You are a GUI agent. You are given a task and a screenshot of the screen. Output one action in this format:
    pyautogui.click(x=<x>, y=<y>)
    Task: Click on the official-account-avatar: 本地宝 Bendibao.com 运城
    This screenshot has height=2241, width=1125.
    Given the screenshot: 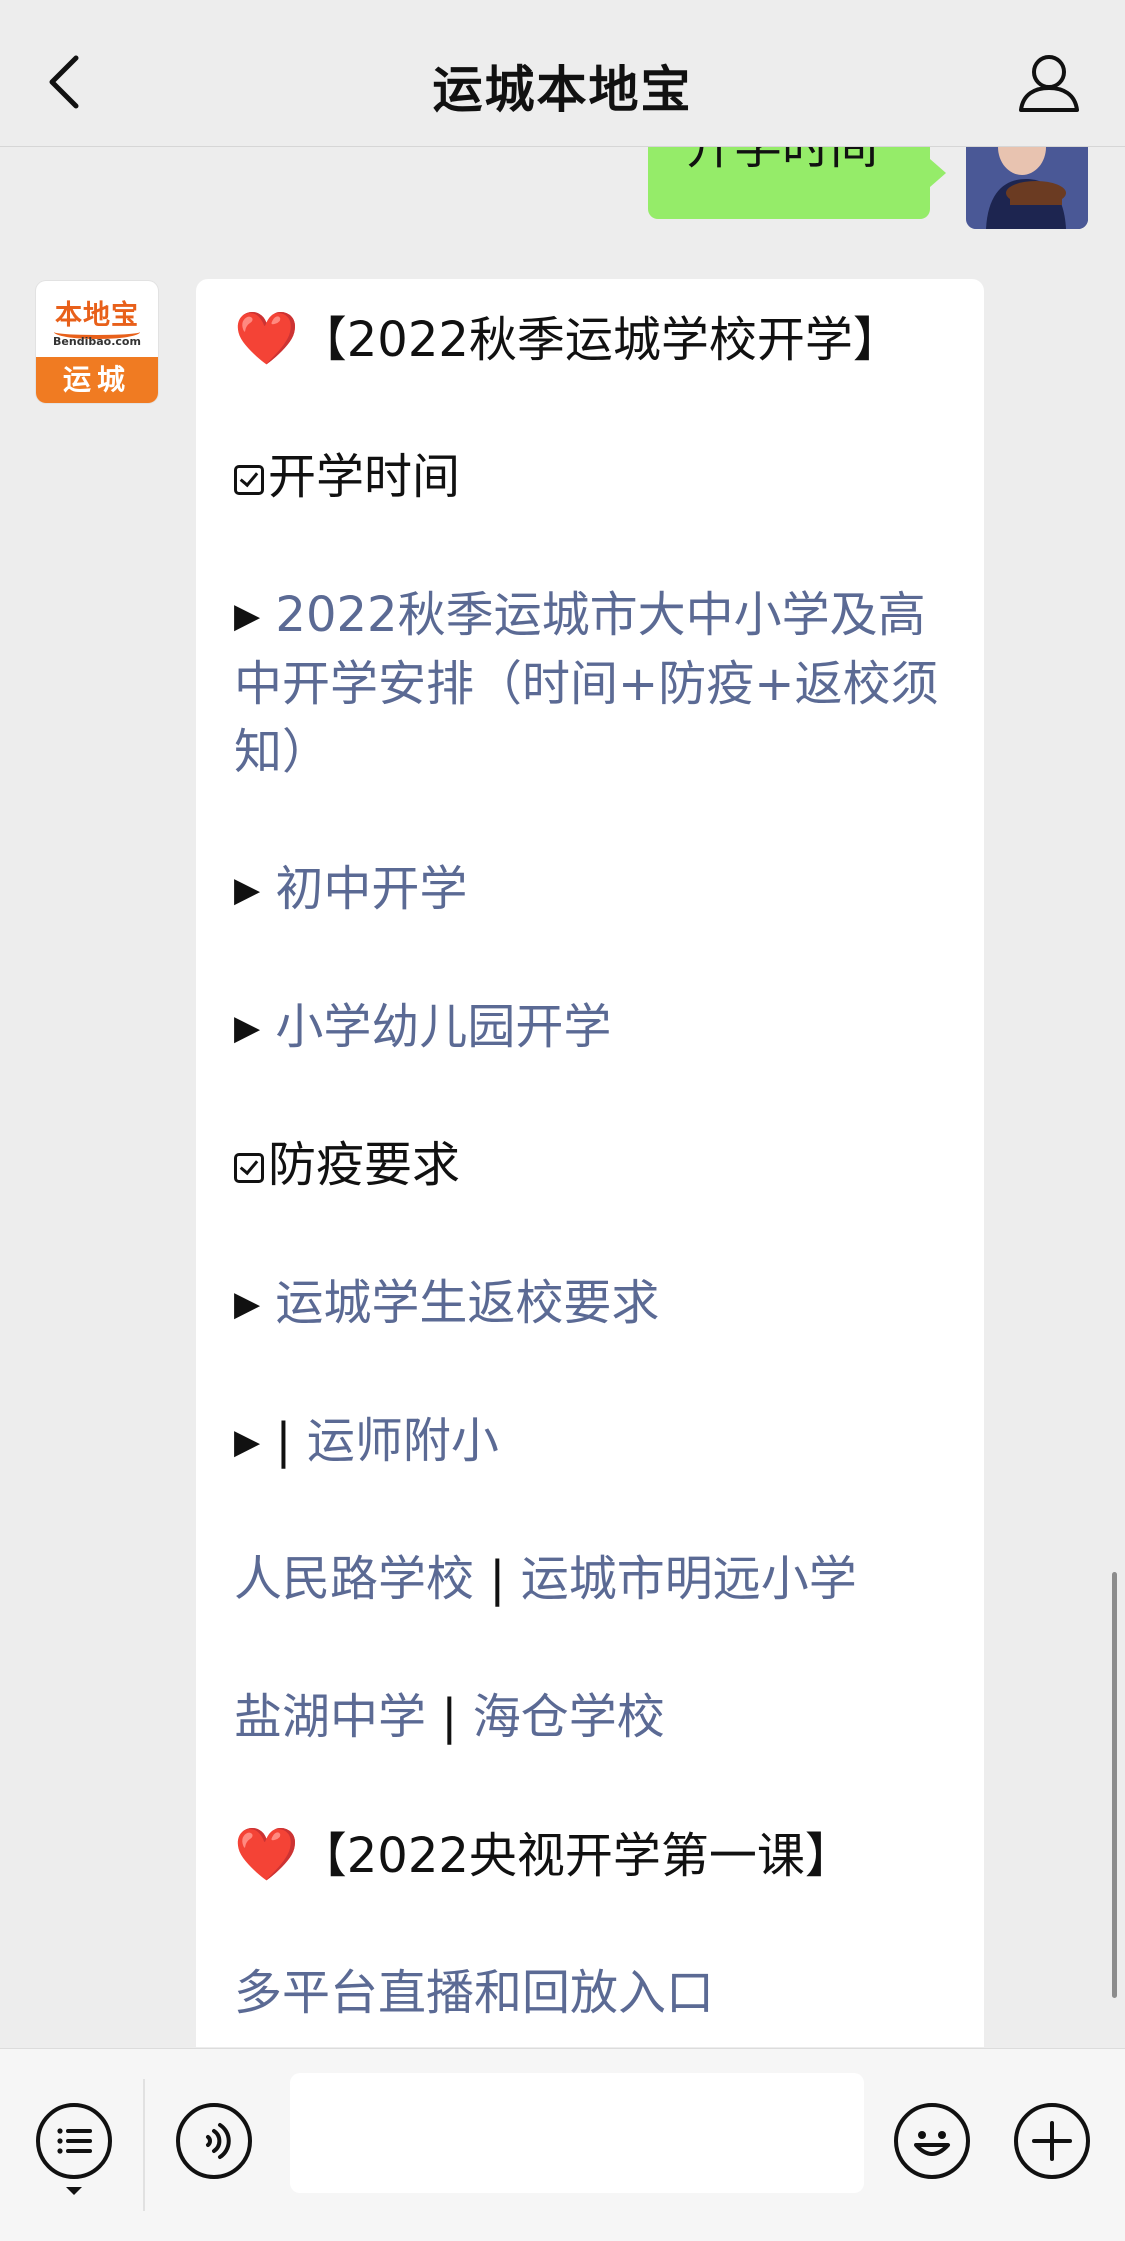 What is the action you would take?
    pyautogui.click(x=97, y=342)
    